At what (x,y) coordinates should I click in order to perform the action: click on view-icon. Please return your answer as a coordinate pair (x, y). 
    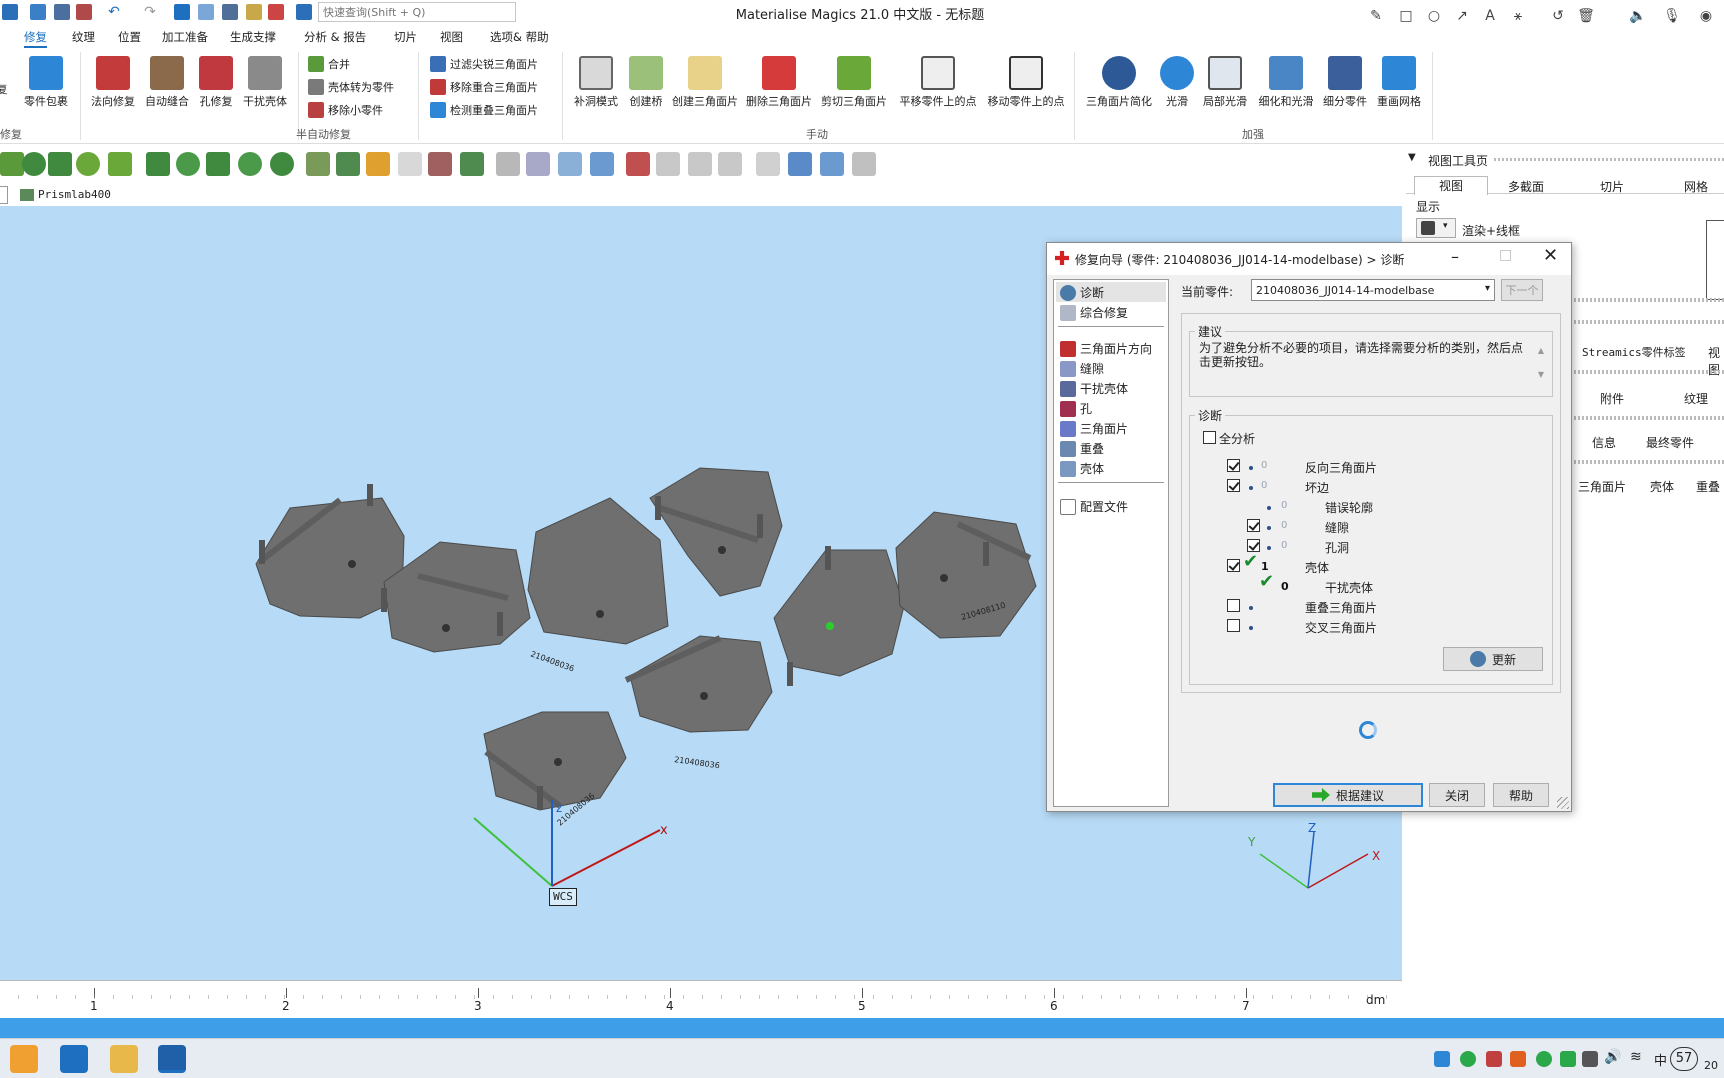
    Looking at the image, I should click on (230, 12).